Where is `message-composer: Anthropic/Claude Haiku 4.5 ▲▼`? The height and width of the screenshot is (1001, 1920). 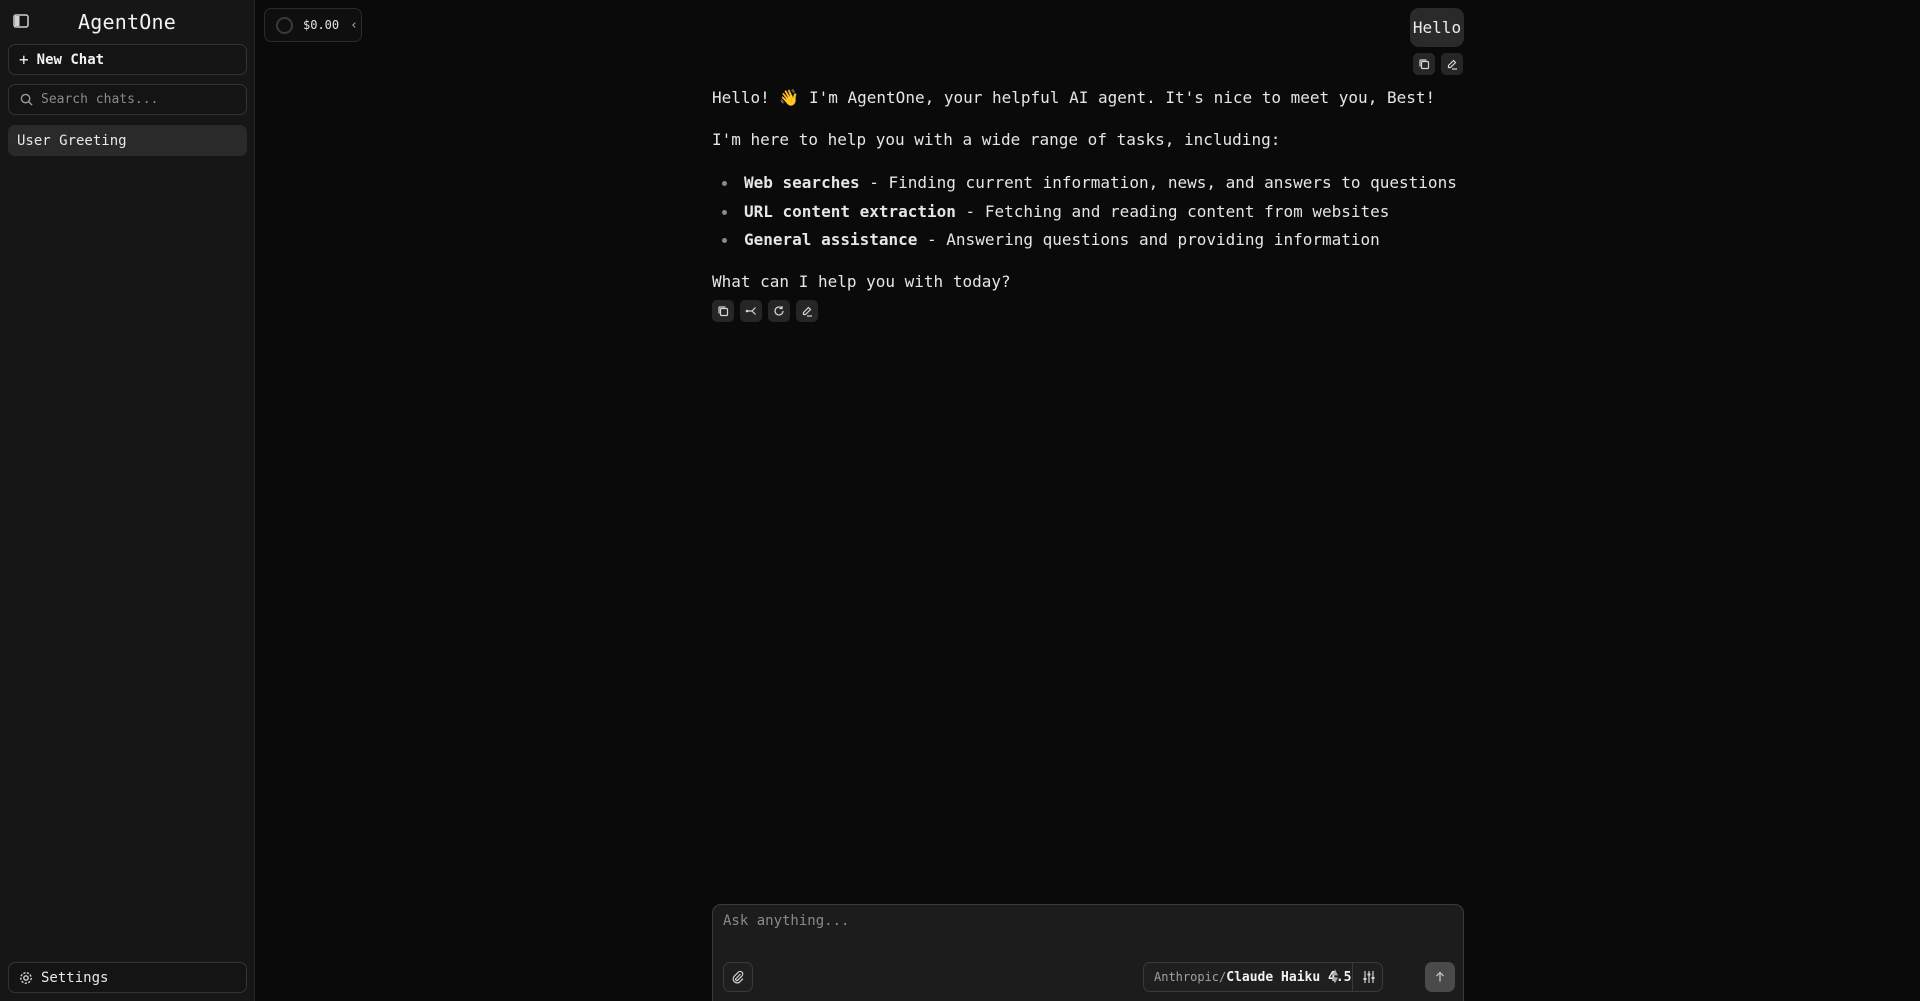
message-composer: Anthropic/Claude Haiku 4.5 ▲▼ is located at coordinates (1088, 952).